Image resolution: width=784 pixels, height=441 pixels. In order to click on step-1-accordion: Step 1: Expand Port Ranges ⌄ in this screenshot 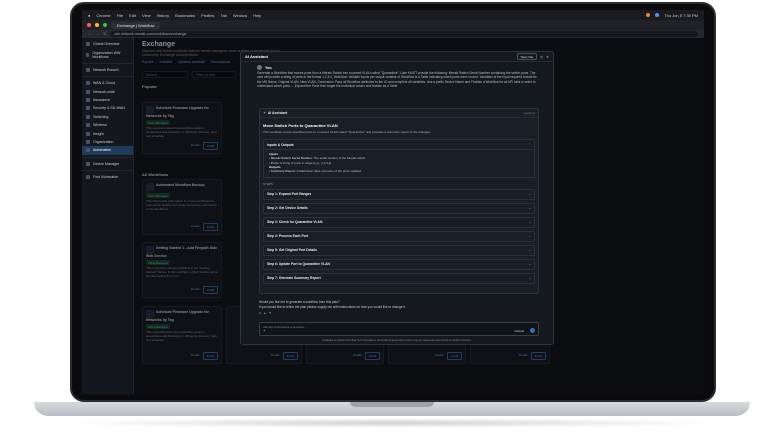, I will do `click(399, 194)`.